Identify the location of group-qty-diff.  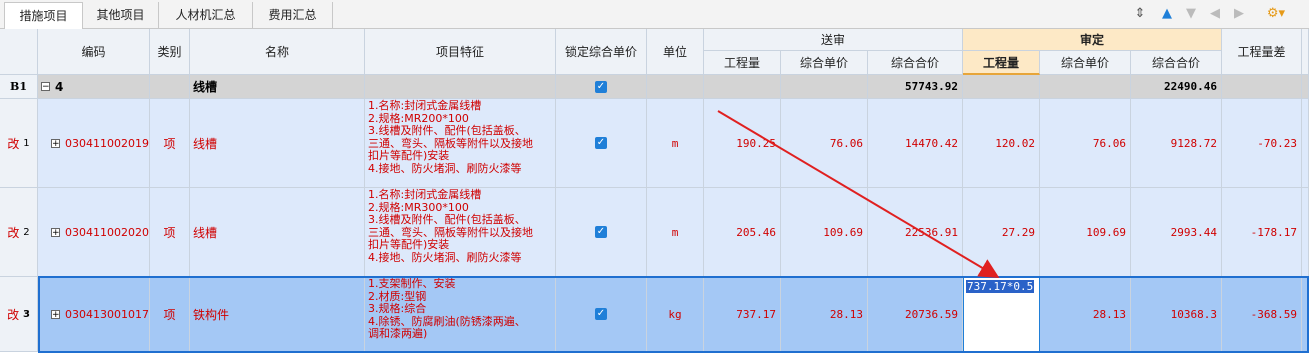
(1262, 87).